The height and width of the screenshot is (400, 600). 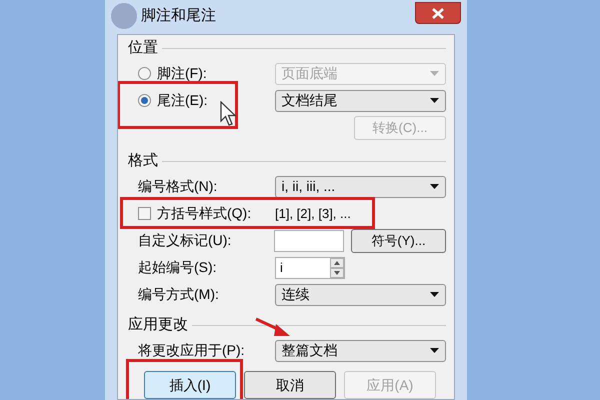 What do you see at coordinates (178, 186) in the screenshot?
I see `field-label: 编号格式(N):` at bounding box center [178, 186].